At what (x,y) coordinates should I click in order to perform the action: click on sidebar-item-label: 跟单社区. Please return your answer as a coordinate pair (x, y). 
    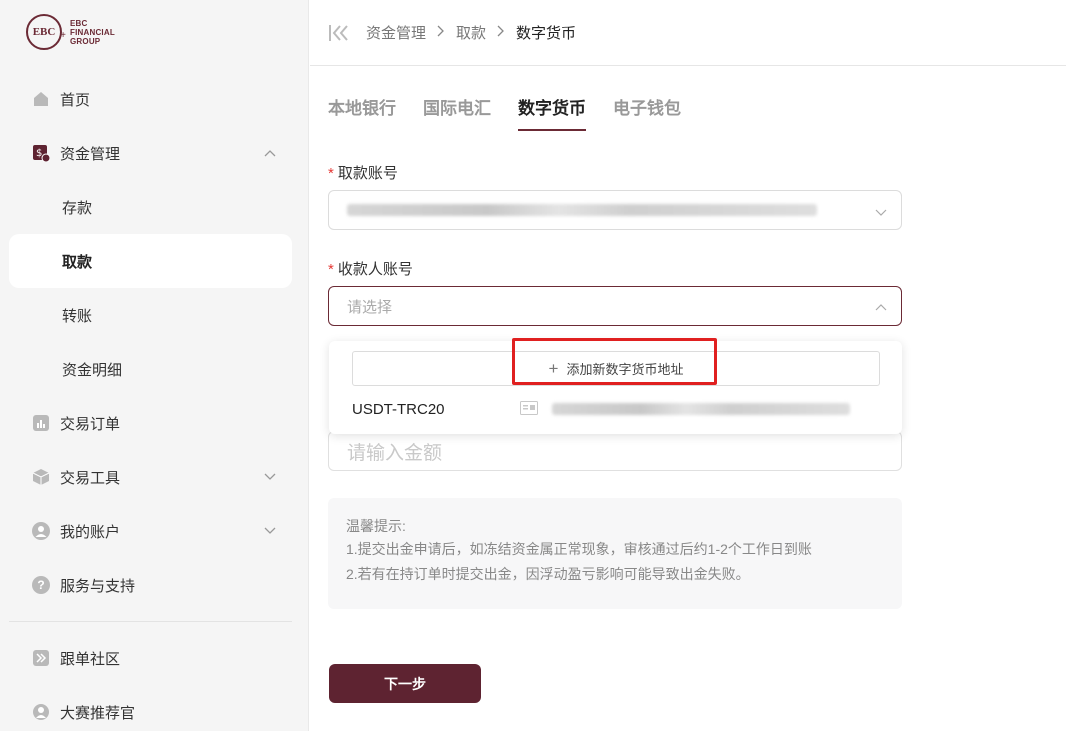
    Looking at the image, I should click on (90, 659).